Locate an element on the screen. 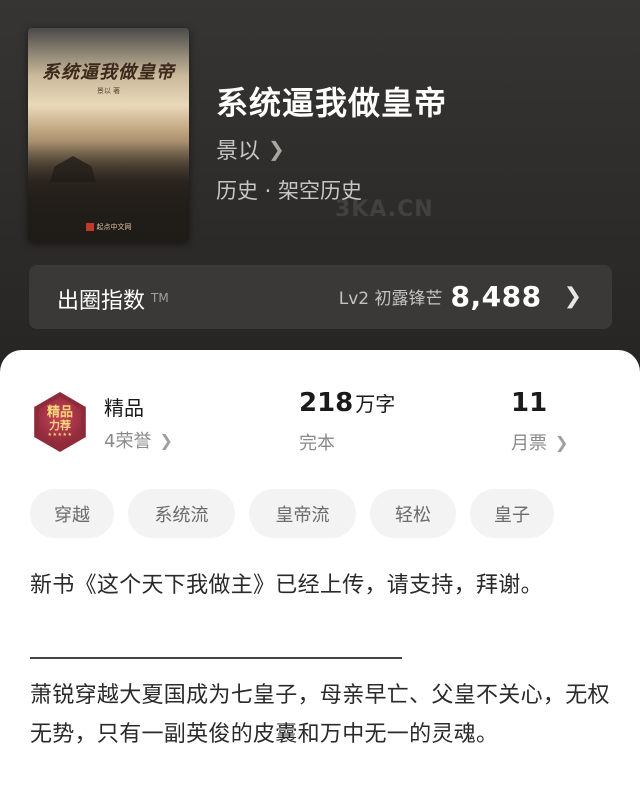 The height and width of the screenshot is (796, 640). word-count-group: 218 万字 is located at coordinates (347, 403).